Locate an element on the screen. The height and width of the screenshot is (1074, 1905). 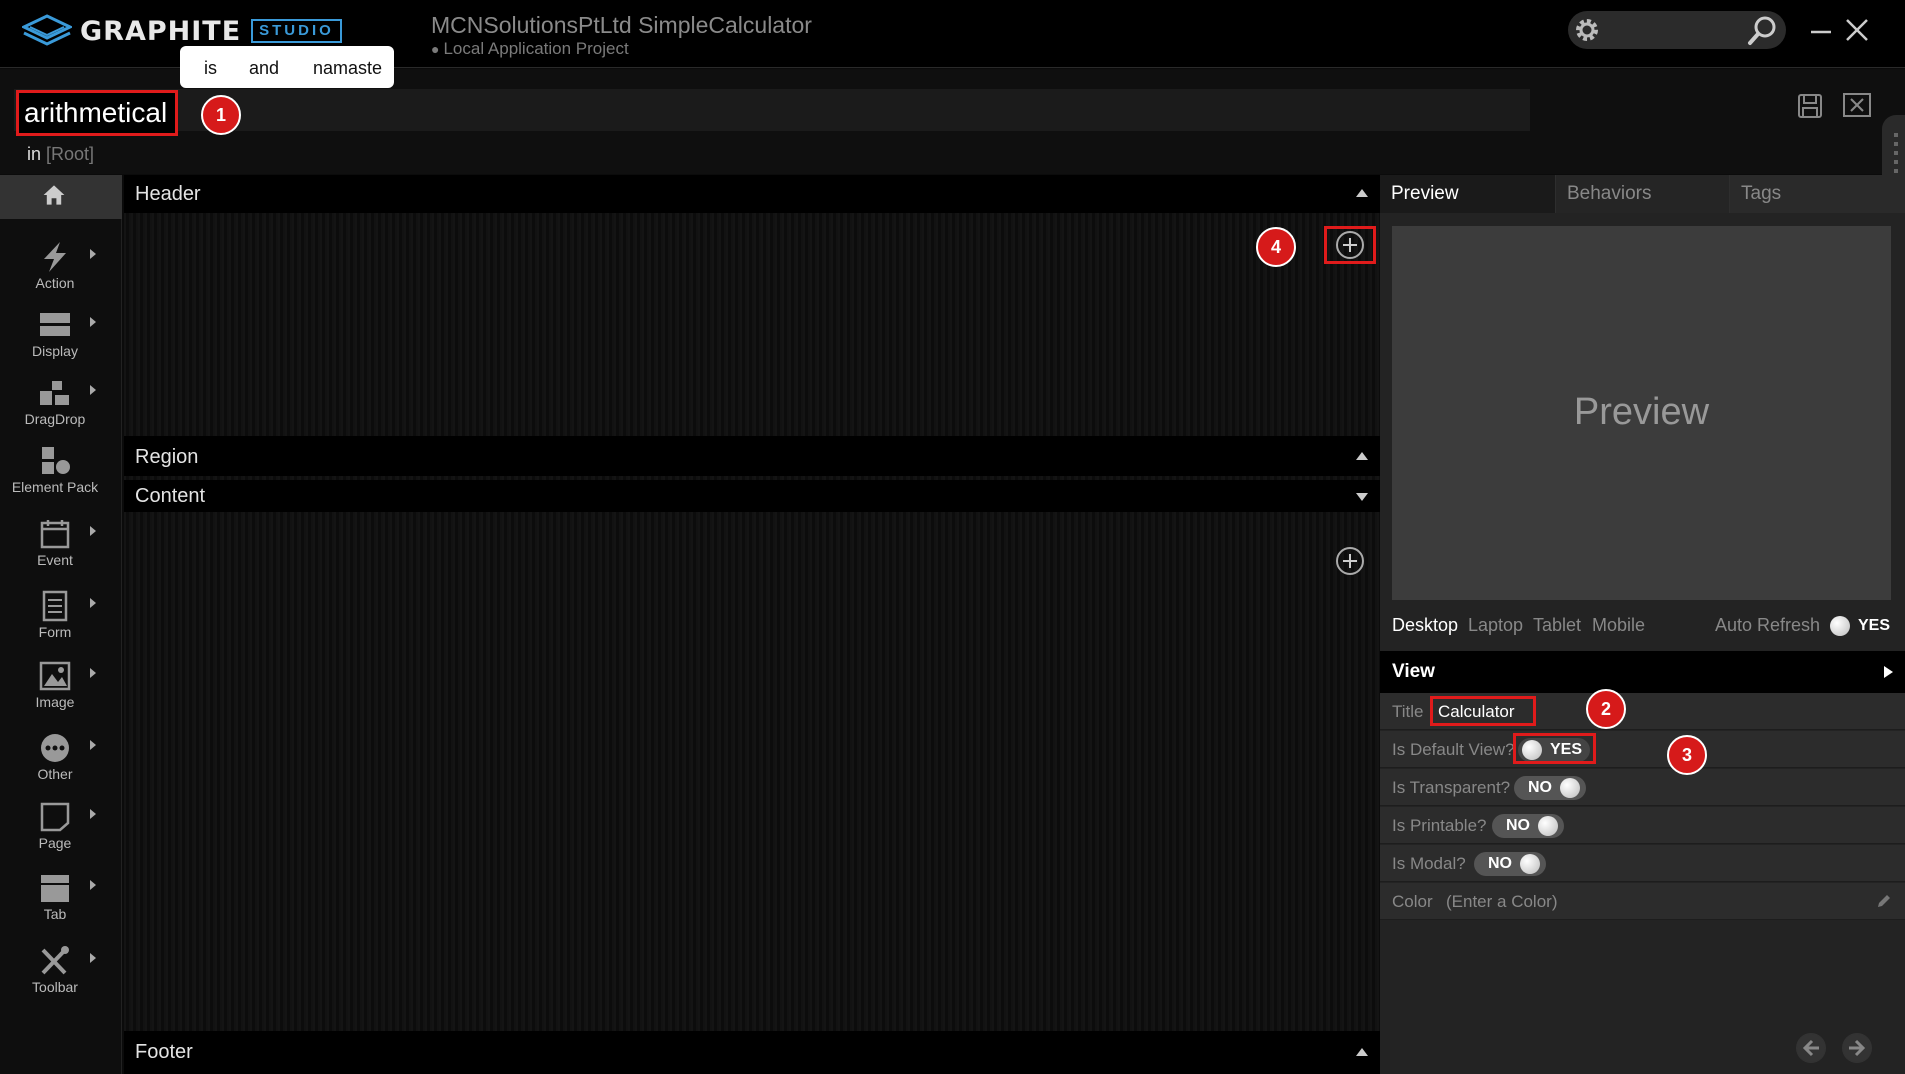
prop-label: Title is located at coordinates (1408, 711).